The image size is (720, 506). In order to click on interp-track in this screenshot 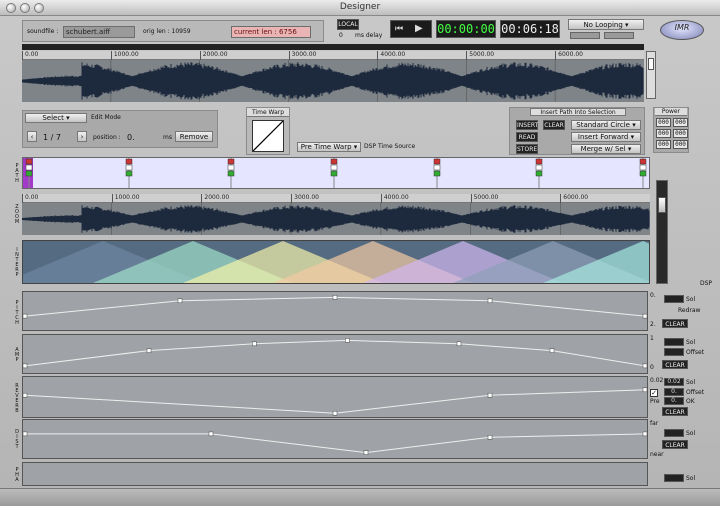, I will do `click(336, 262)`.